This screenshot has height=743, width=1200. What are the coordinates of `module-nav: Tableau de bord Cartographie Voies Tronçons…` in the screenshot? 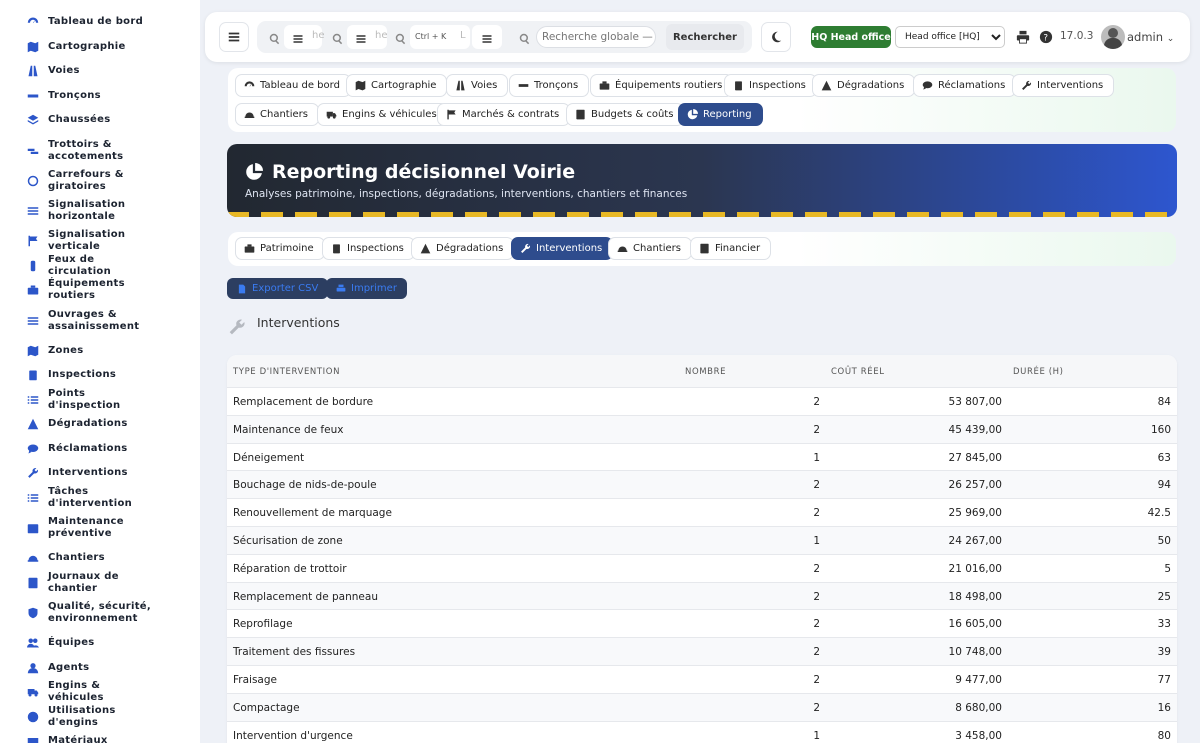 It's located at (702, 100).